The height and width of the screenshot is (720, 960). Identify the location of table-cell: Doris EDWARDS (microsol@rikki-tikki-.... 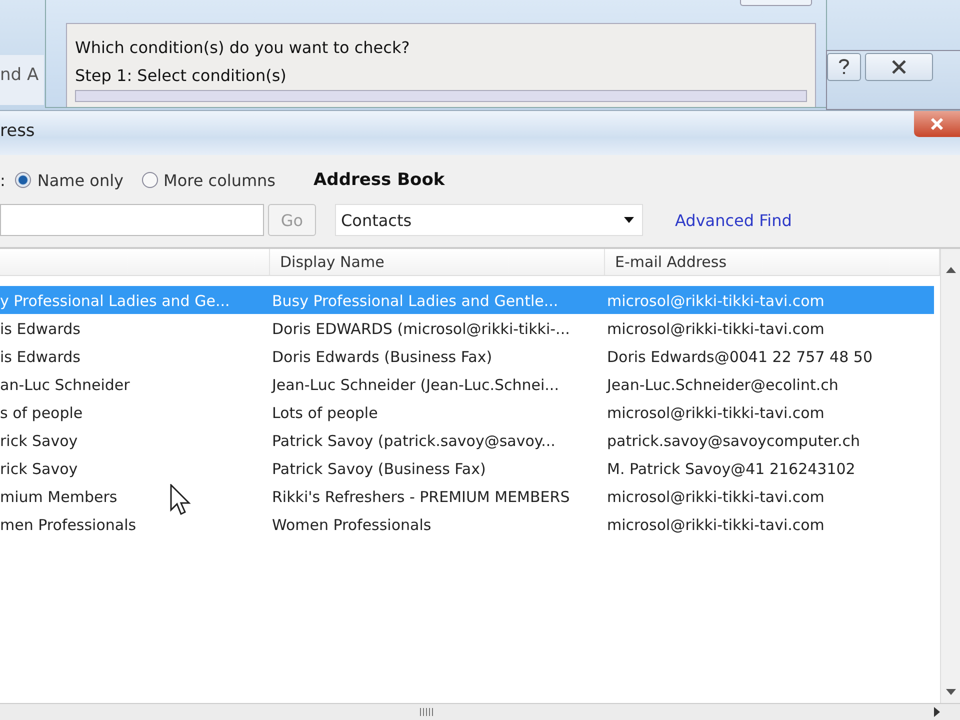
(421, 329).